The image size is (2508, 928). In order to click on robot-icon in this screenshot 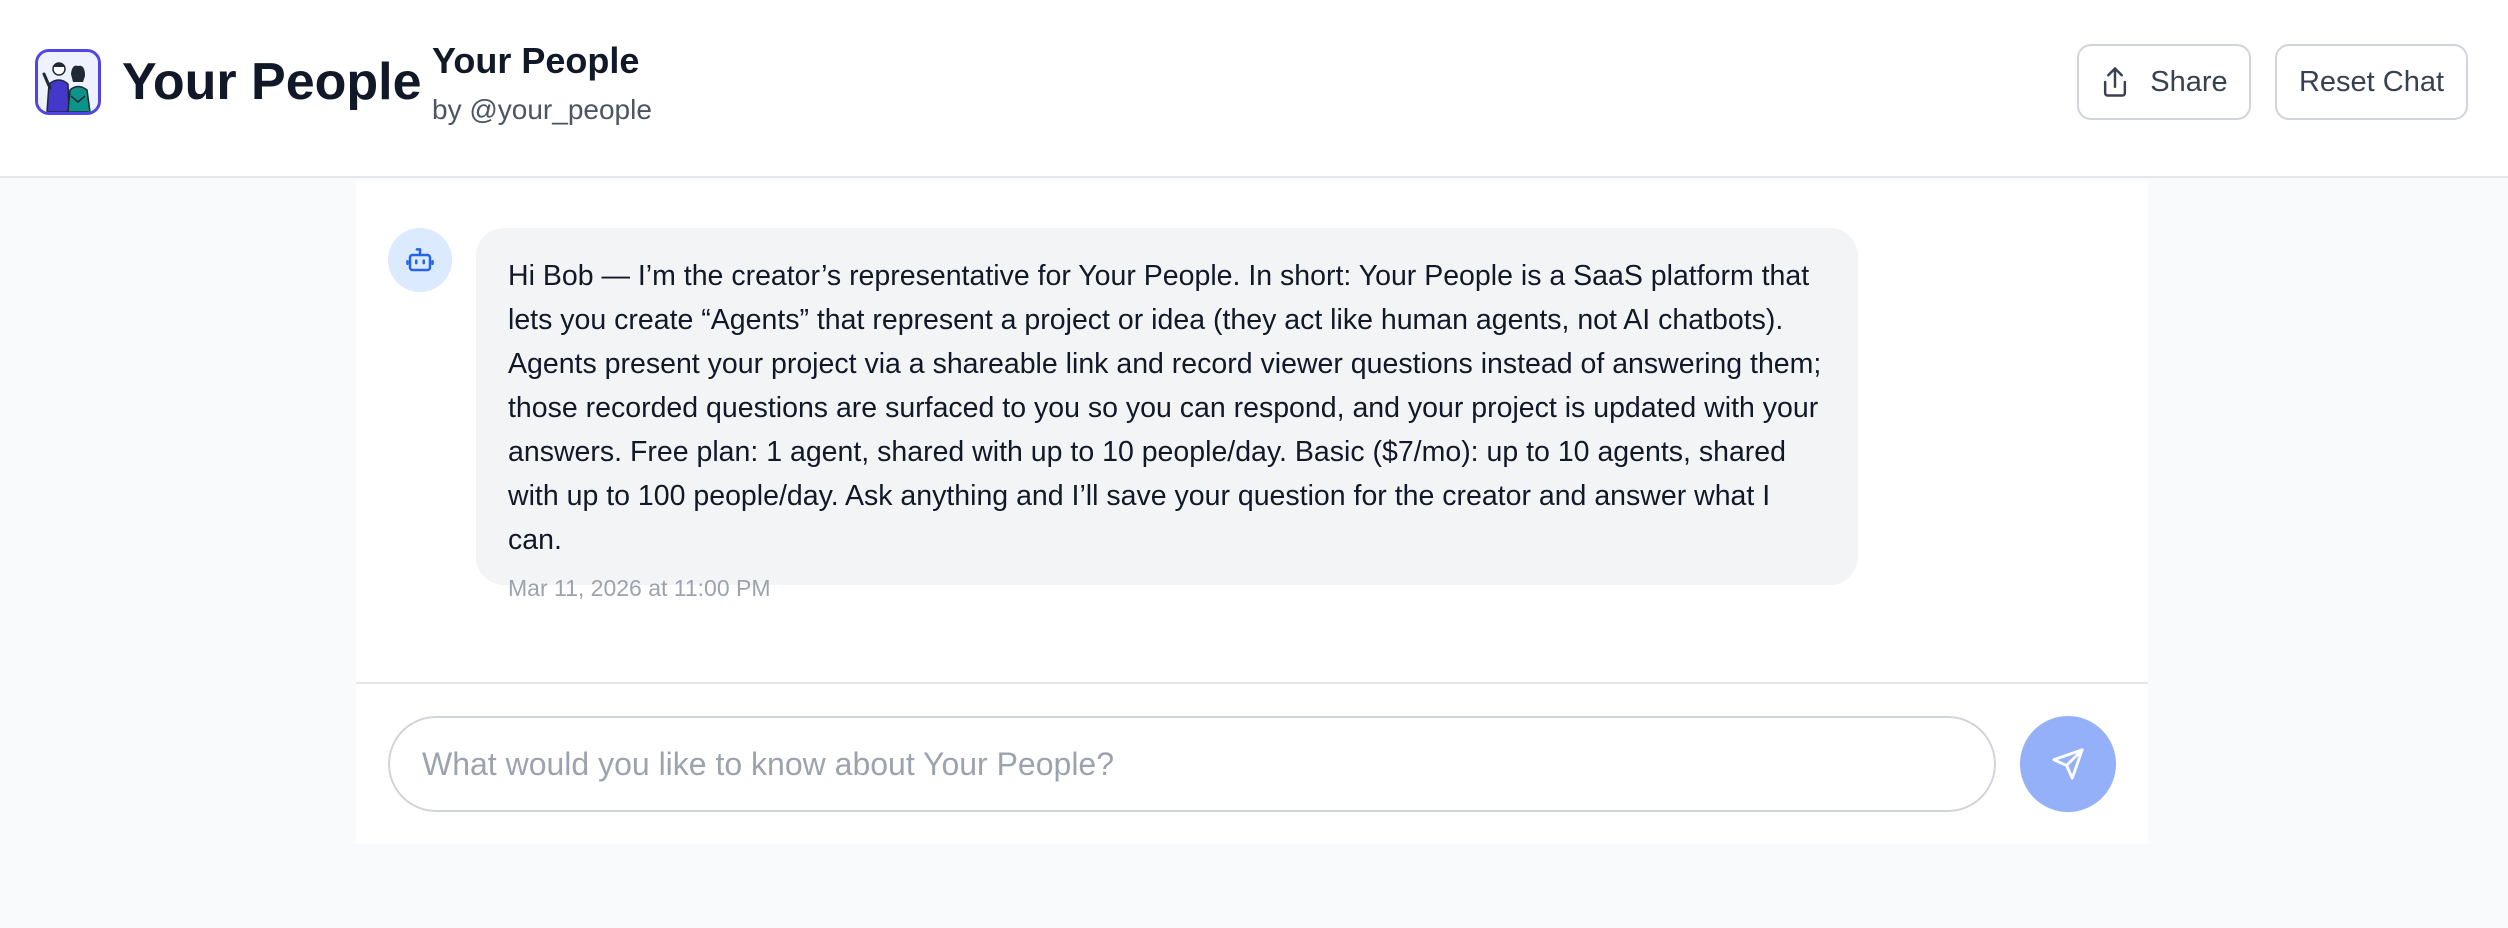, I will do `click(420, 260)`.